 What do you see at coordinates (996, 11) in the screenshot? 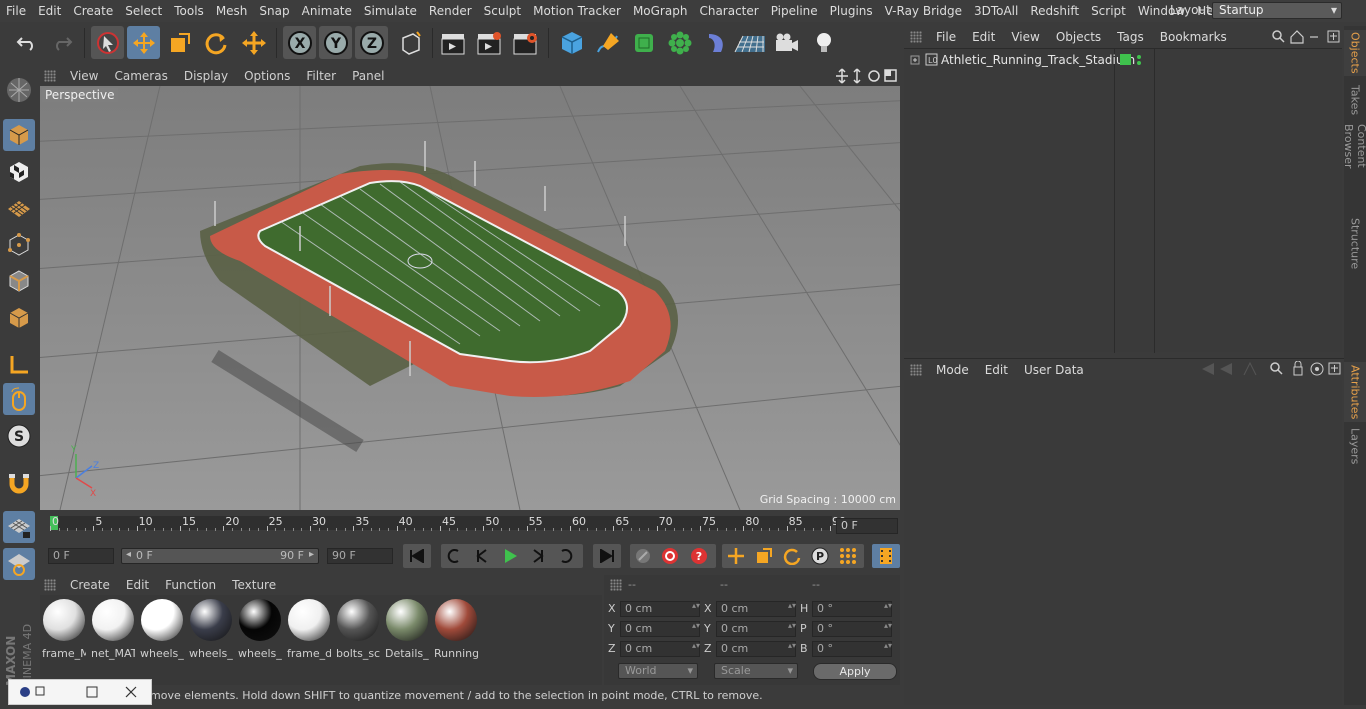
I see `menu-item-3dtoall: 3DToAll` at bounding box center [996, 11].